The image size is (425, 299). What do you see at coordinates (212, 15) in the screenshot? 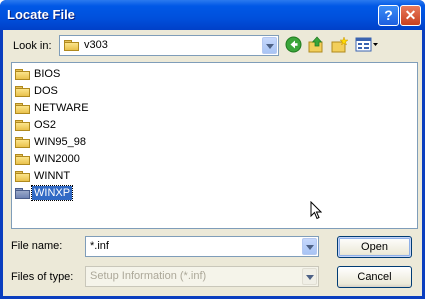
I see `title-bar: Locate File ? ✕` at bounding box center [212, 15].